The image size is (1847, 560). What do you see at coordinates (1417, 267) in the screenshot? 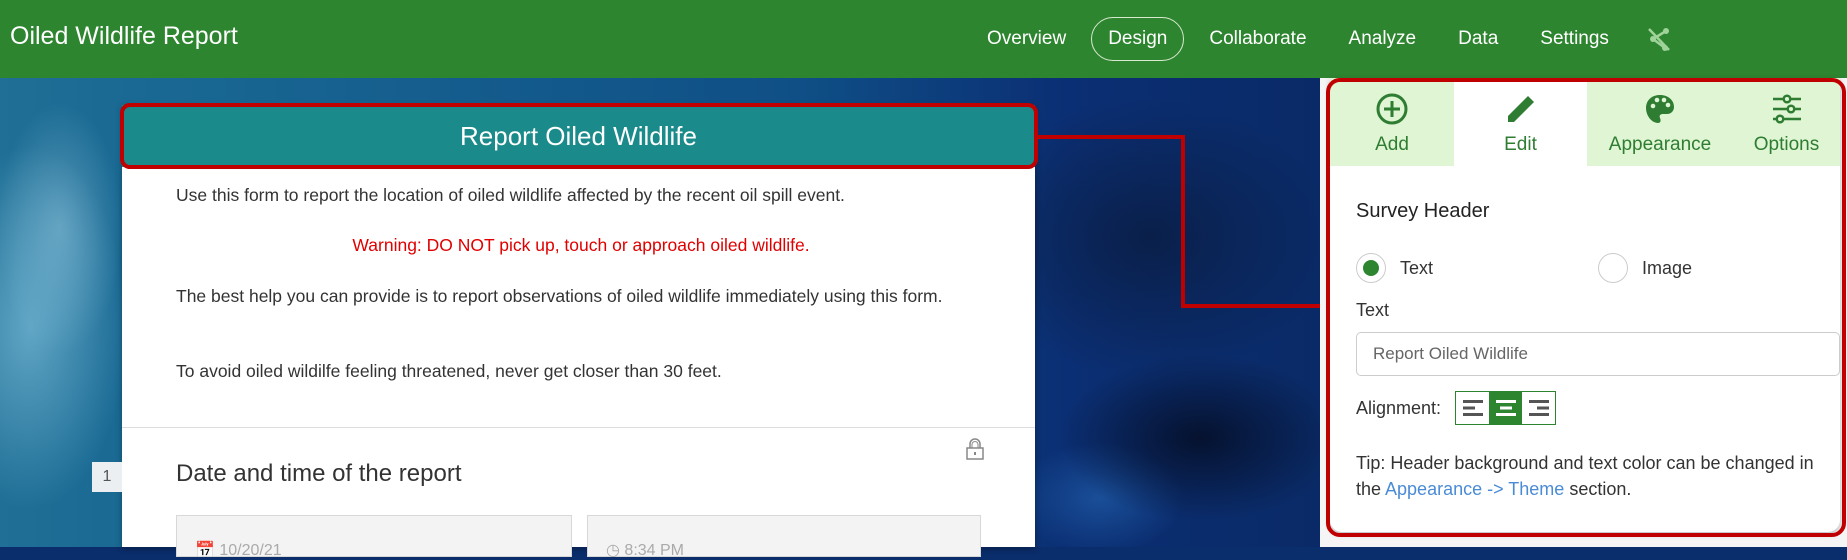
I see `radio-text-label: Text` at bounding box center [1417, 267].